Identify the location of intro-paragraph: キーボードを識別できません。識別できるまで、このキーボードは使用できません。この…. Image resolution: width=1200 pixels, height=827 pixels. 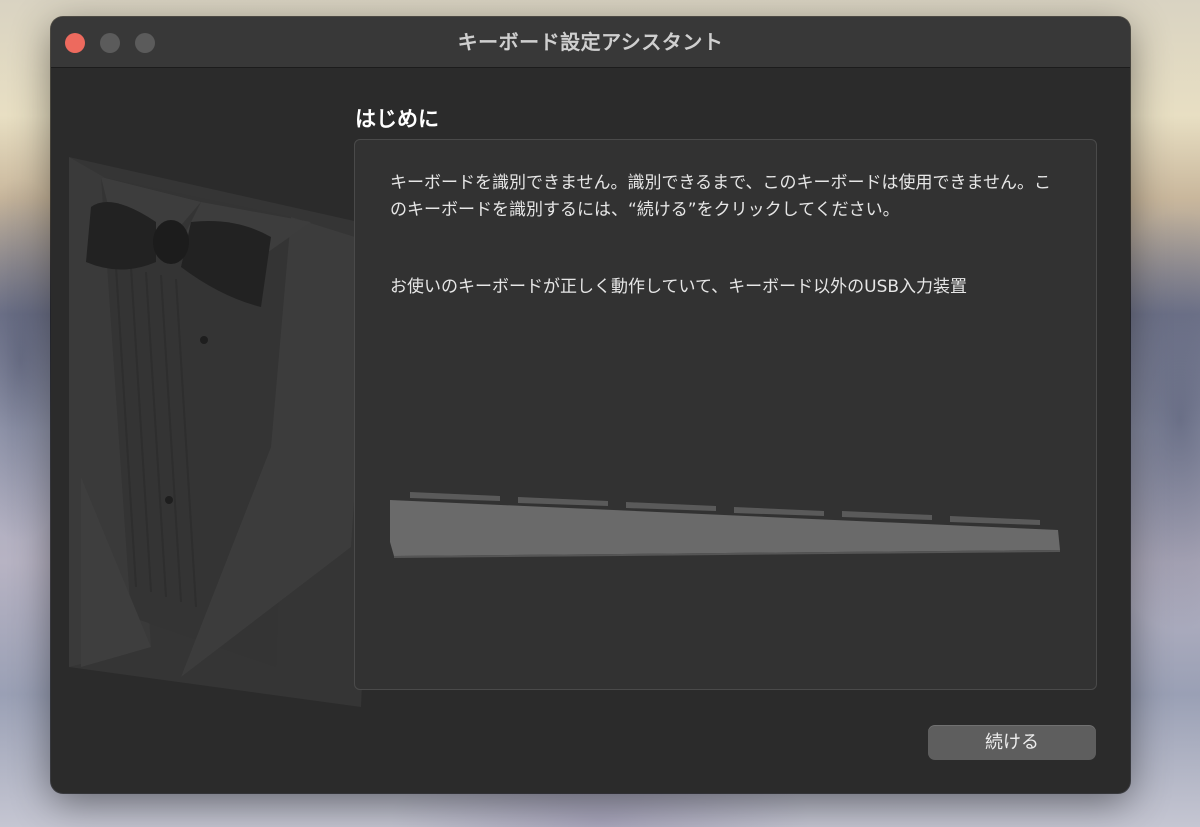
(720, 196).